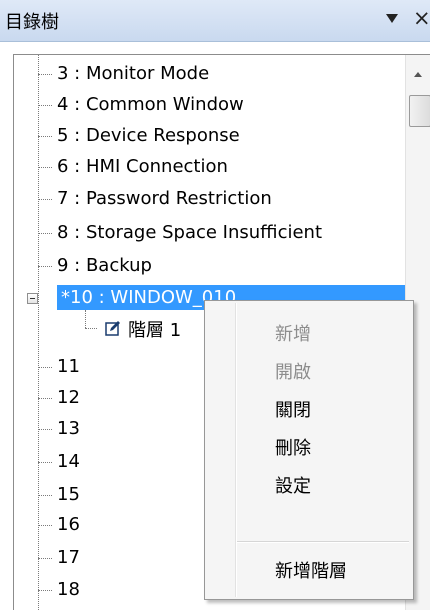 The width and height of the screenshot is (430, 610). What do you see at coordinates (32, 298) in the screenshot?
I see `collapse-toggle-icon` at bounding box center [32, 298].